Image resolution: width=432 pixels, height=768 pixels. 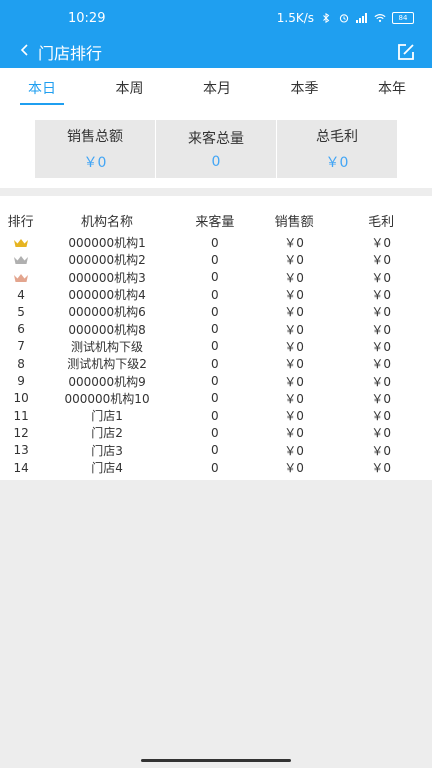 I want to click on rank-cell: 10, so click(x=21, y=398).